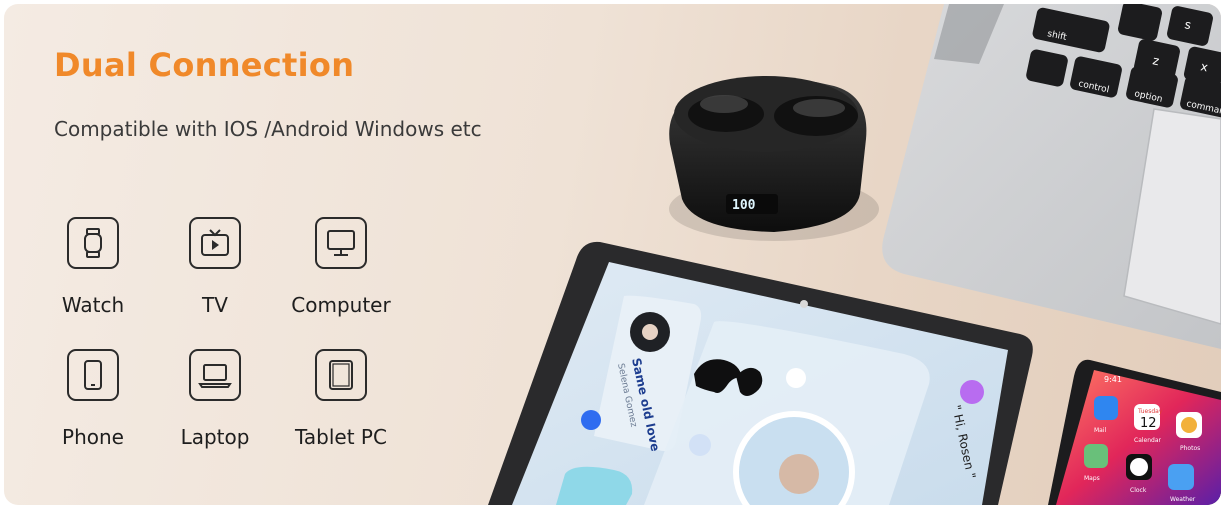  Describe the element at coordinates (1203, 108) in the screenshot. I see `key-command: command` at that location.